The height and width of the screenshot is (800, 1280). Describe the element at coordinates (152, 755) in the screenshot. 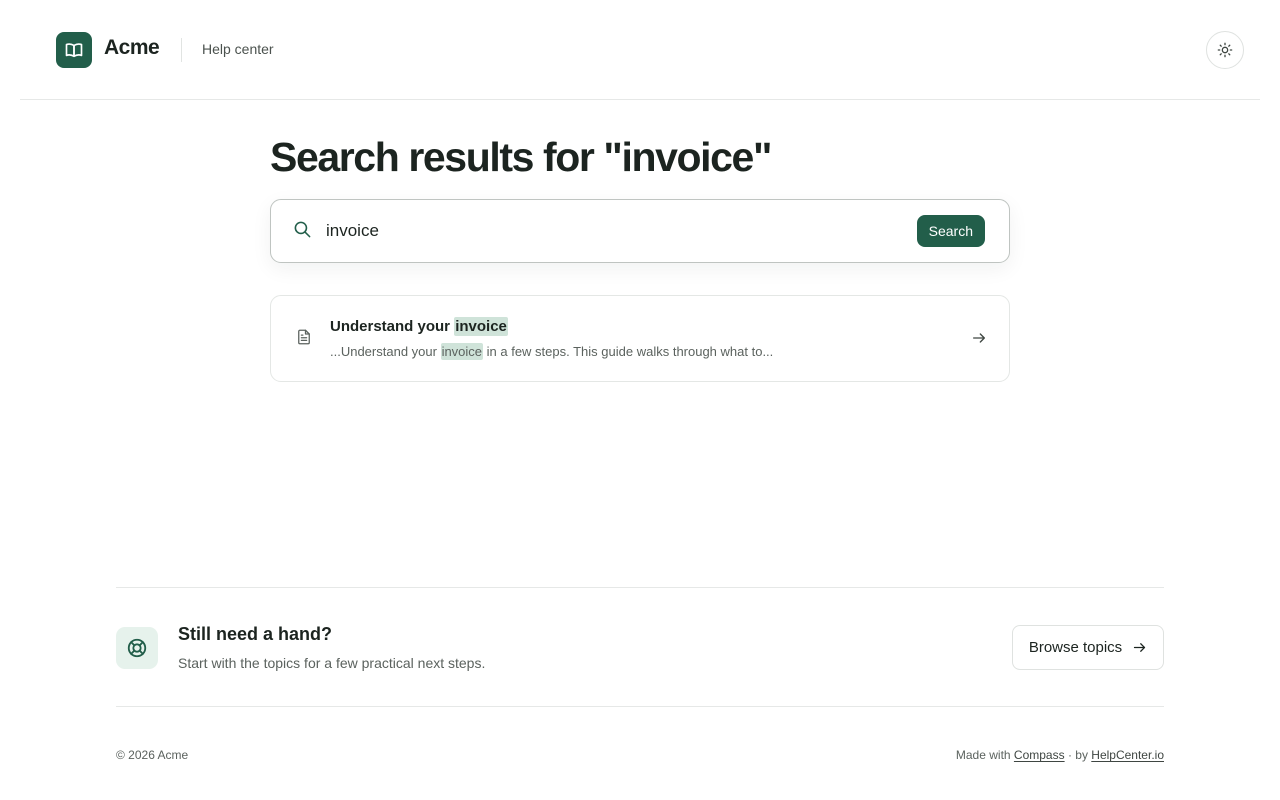

I see `copyright: © 2026 Acme` at that location.